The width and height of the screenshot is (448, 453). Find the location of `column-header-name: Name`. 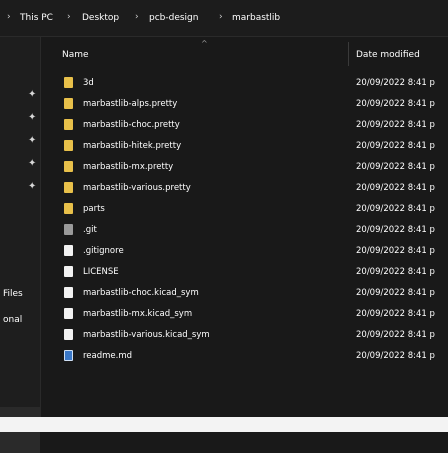

column-header-name: Name is located at coordinates (75, 55).